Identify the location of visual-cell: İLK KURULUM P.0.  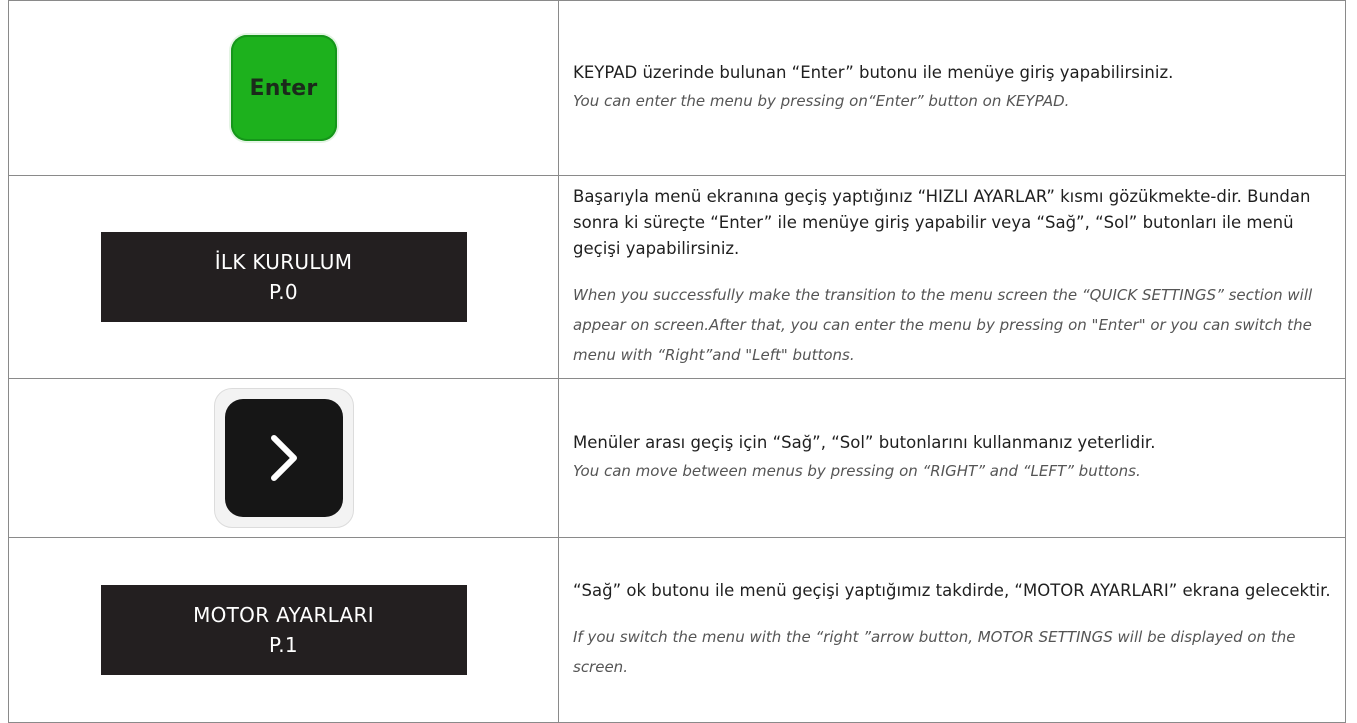
(283, 277).